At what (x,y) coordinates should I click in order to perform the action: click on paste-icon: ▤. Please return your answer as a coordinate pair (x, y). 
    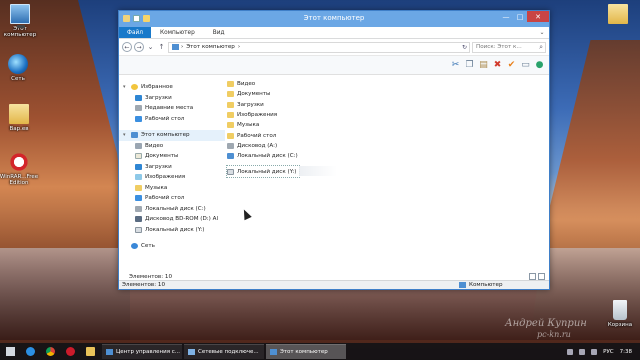
    Looking at the image, I should click on (483, 65).